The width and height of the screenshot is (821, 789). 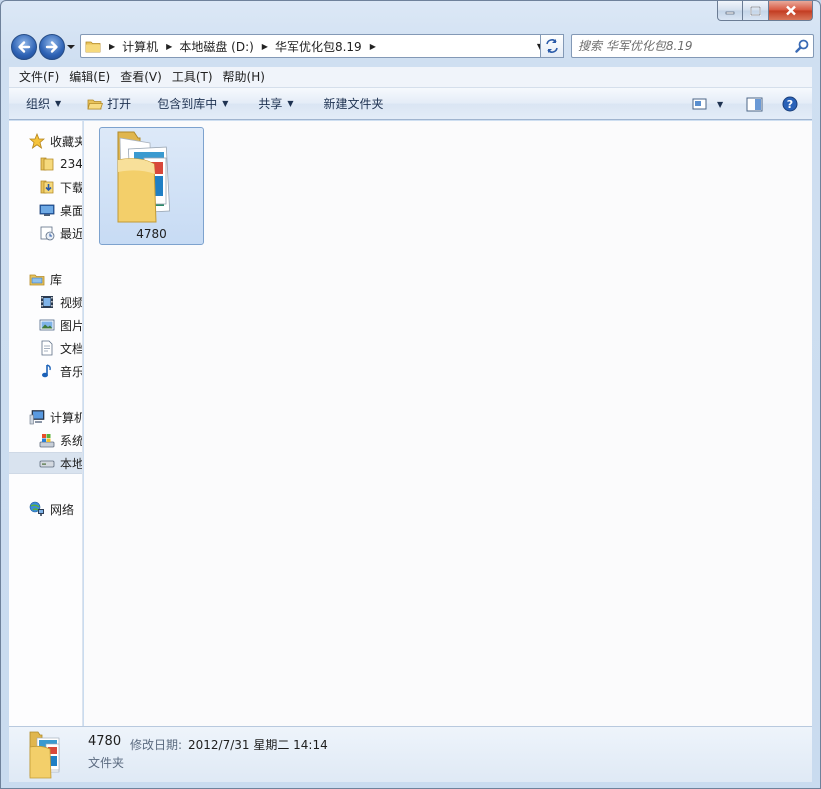 I want to click on address-bar: ▶ 计算机 ▶ 本地磁盘 (D:) ▶ 华军优化包8.19 ▶ ▼, so click(x=314, y=46).